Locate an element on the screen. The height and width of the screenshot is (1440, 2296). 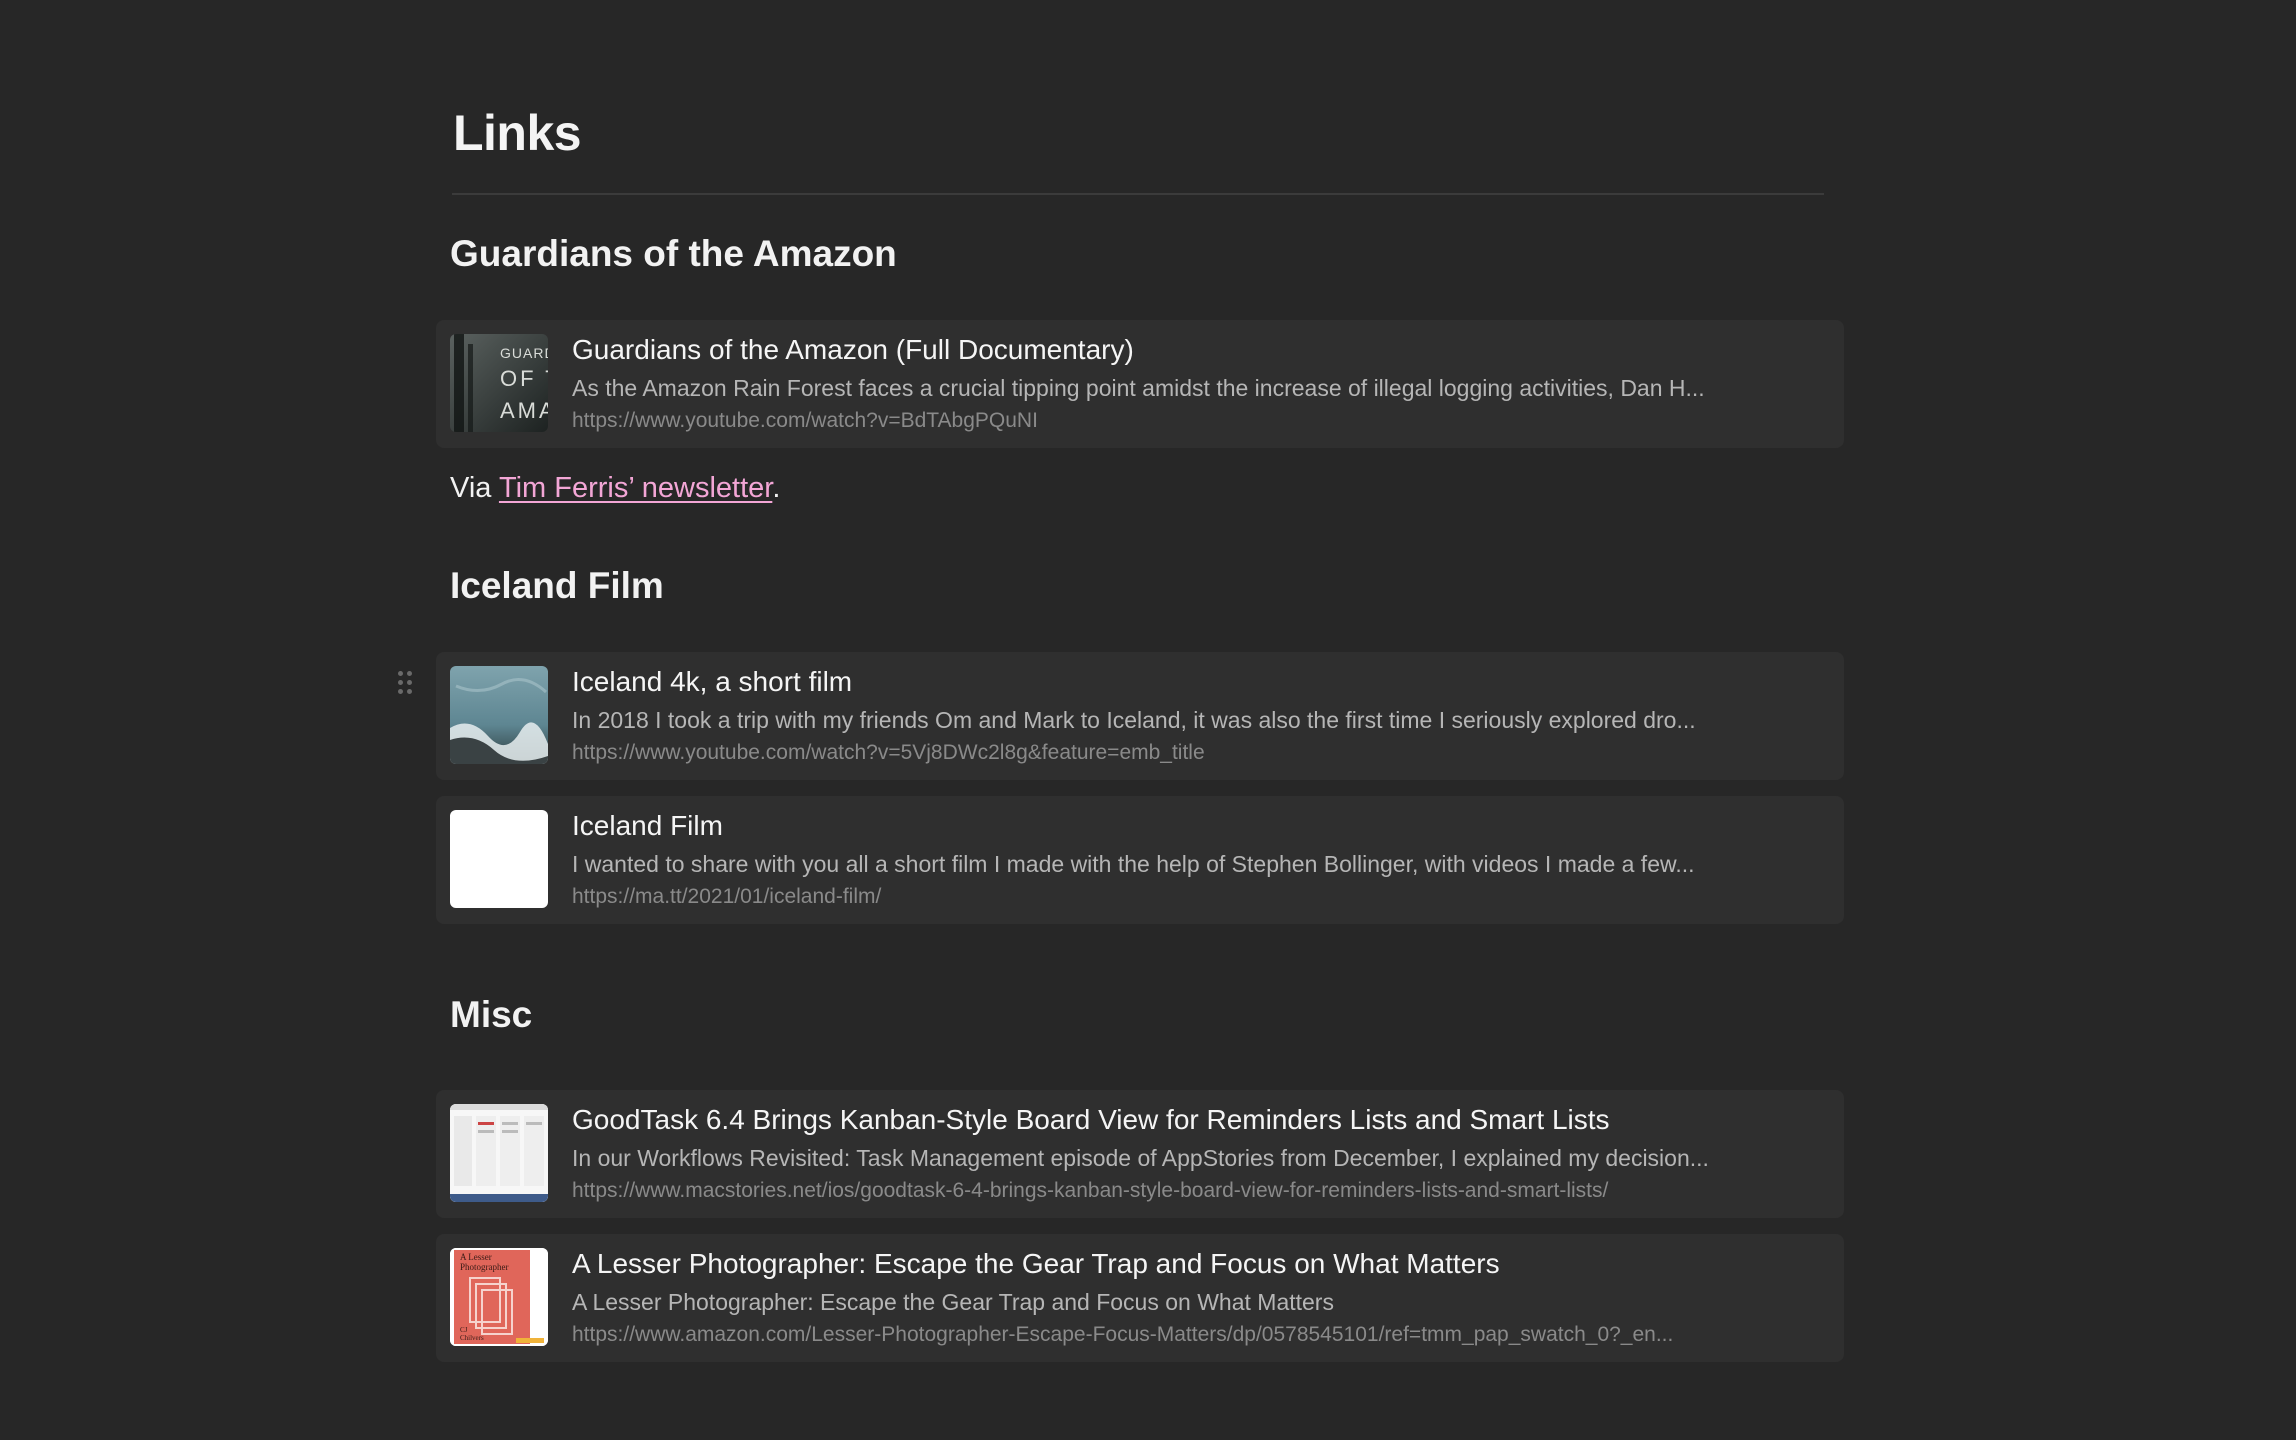
drag-handle-icon is located at coordinates (406, 683).